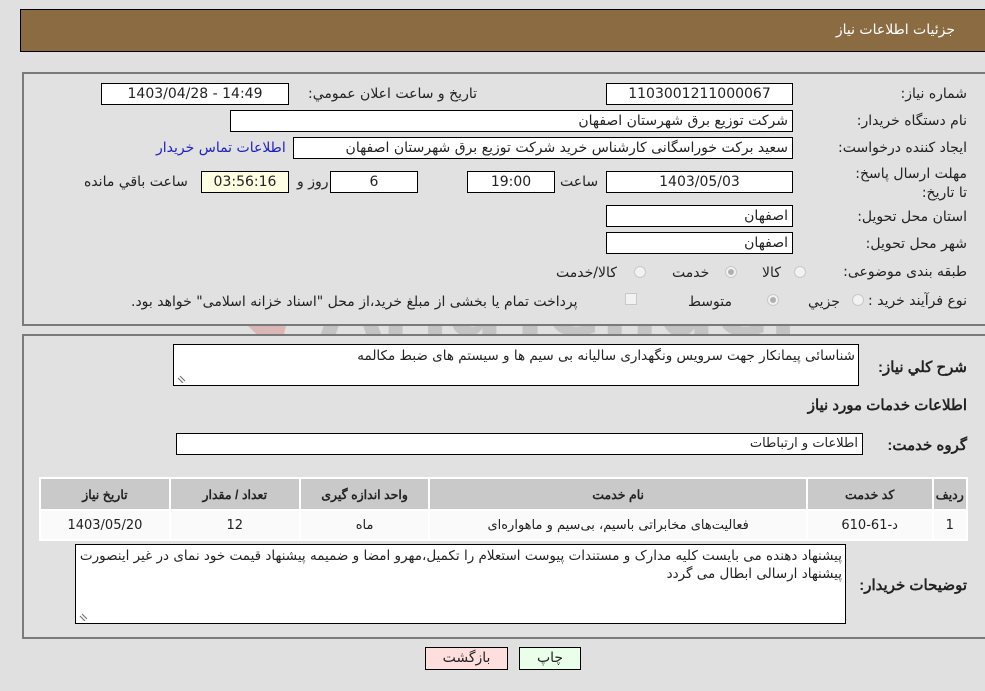  Describe the element at coordinates (511, 121) in the screenshot. I see `buyer-org-field: شرکت توزیع برق شهرستان اصفهان` at that location.